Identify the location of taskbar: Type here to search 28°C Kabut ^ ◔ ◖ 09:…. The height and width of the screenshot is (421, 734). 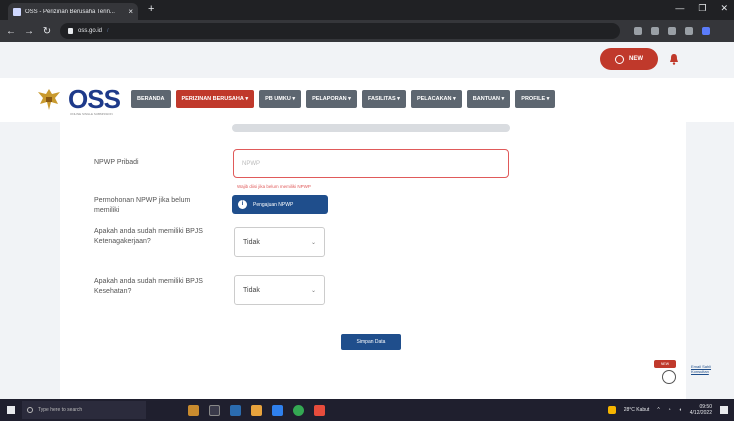
(367, 410).